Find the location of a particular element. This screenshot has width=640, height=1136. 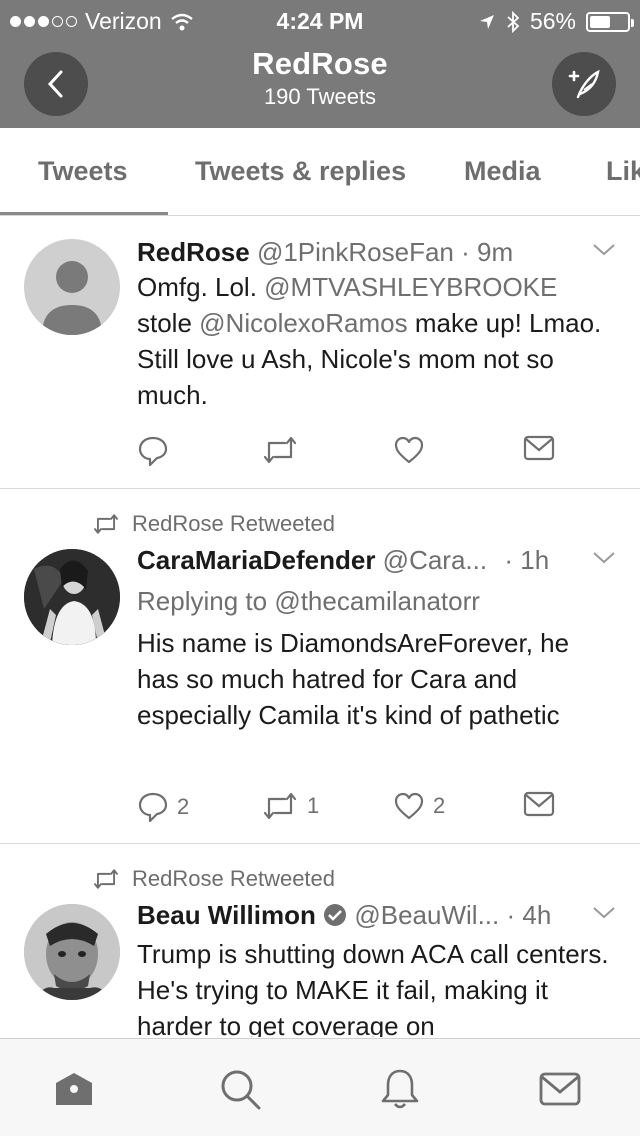

compose-tweet-button is located at coordinates (584, 84).